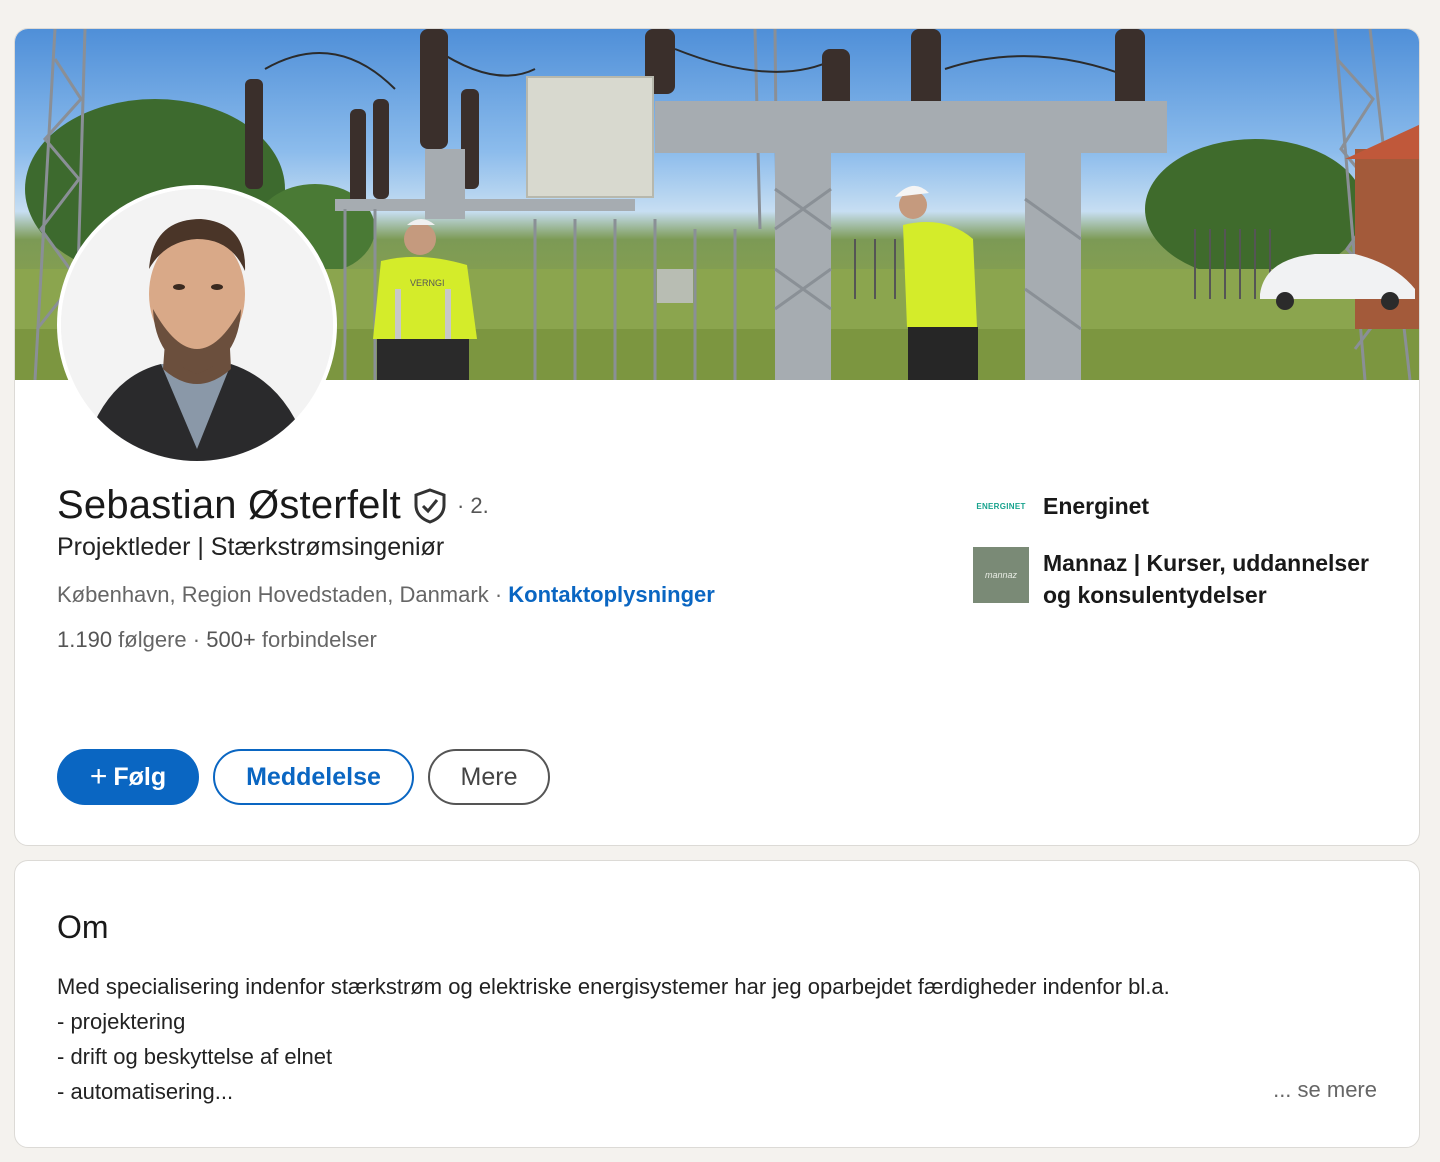 This screenshot has width=1440, height=1162. I want to click on profile-photo, so click(197, 325).